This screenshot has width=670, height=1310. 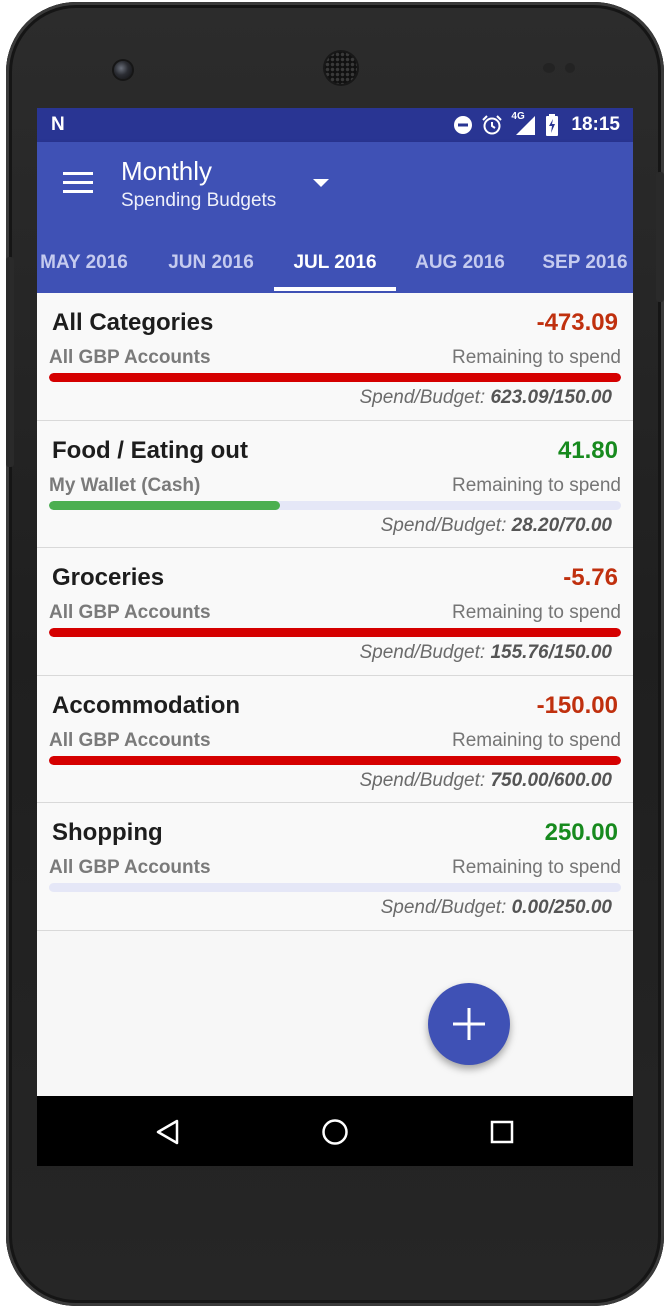 What do you see at coordinates (107, 832) in the screenshot?
I see `budget-name: Shopping` at bounding box center [107, 832].